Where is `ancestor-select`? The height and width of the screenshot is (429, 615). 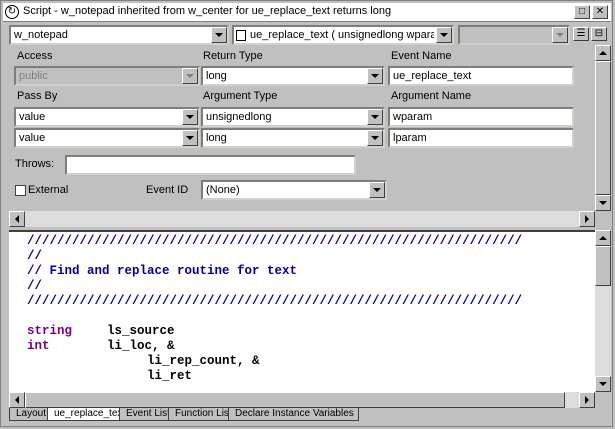 ancestor-select is located at coordinates (514, 35).